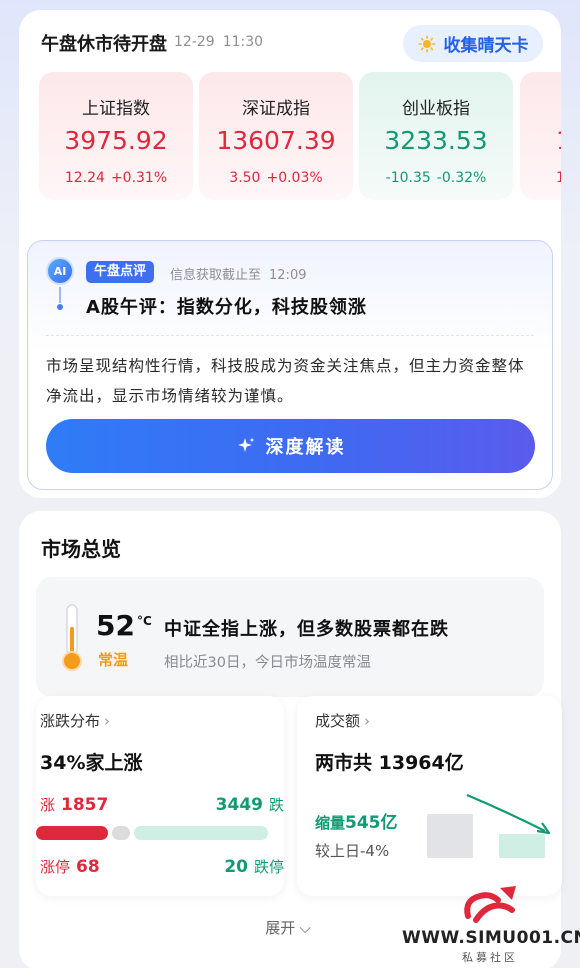  Describe the element at coordinates (239, 805) in the screenshot. I see `fall-number: 3449` at that location.